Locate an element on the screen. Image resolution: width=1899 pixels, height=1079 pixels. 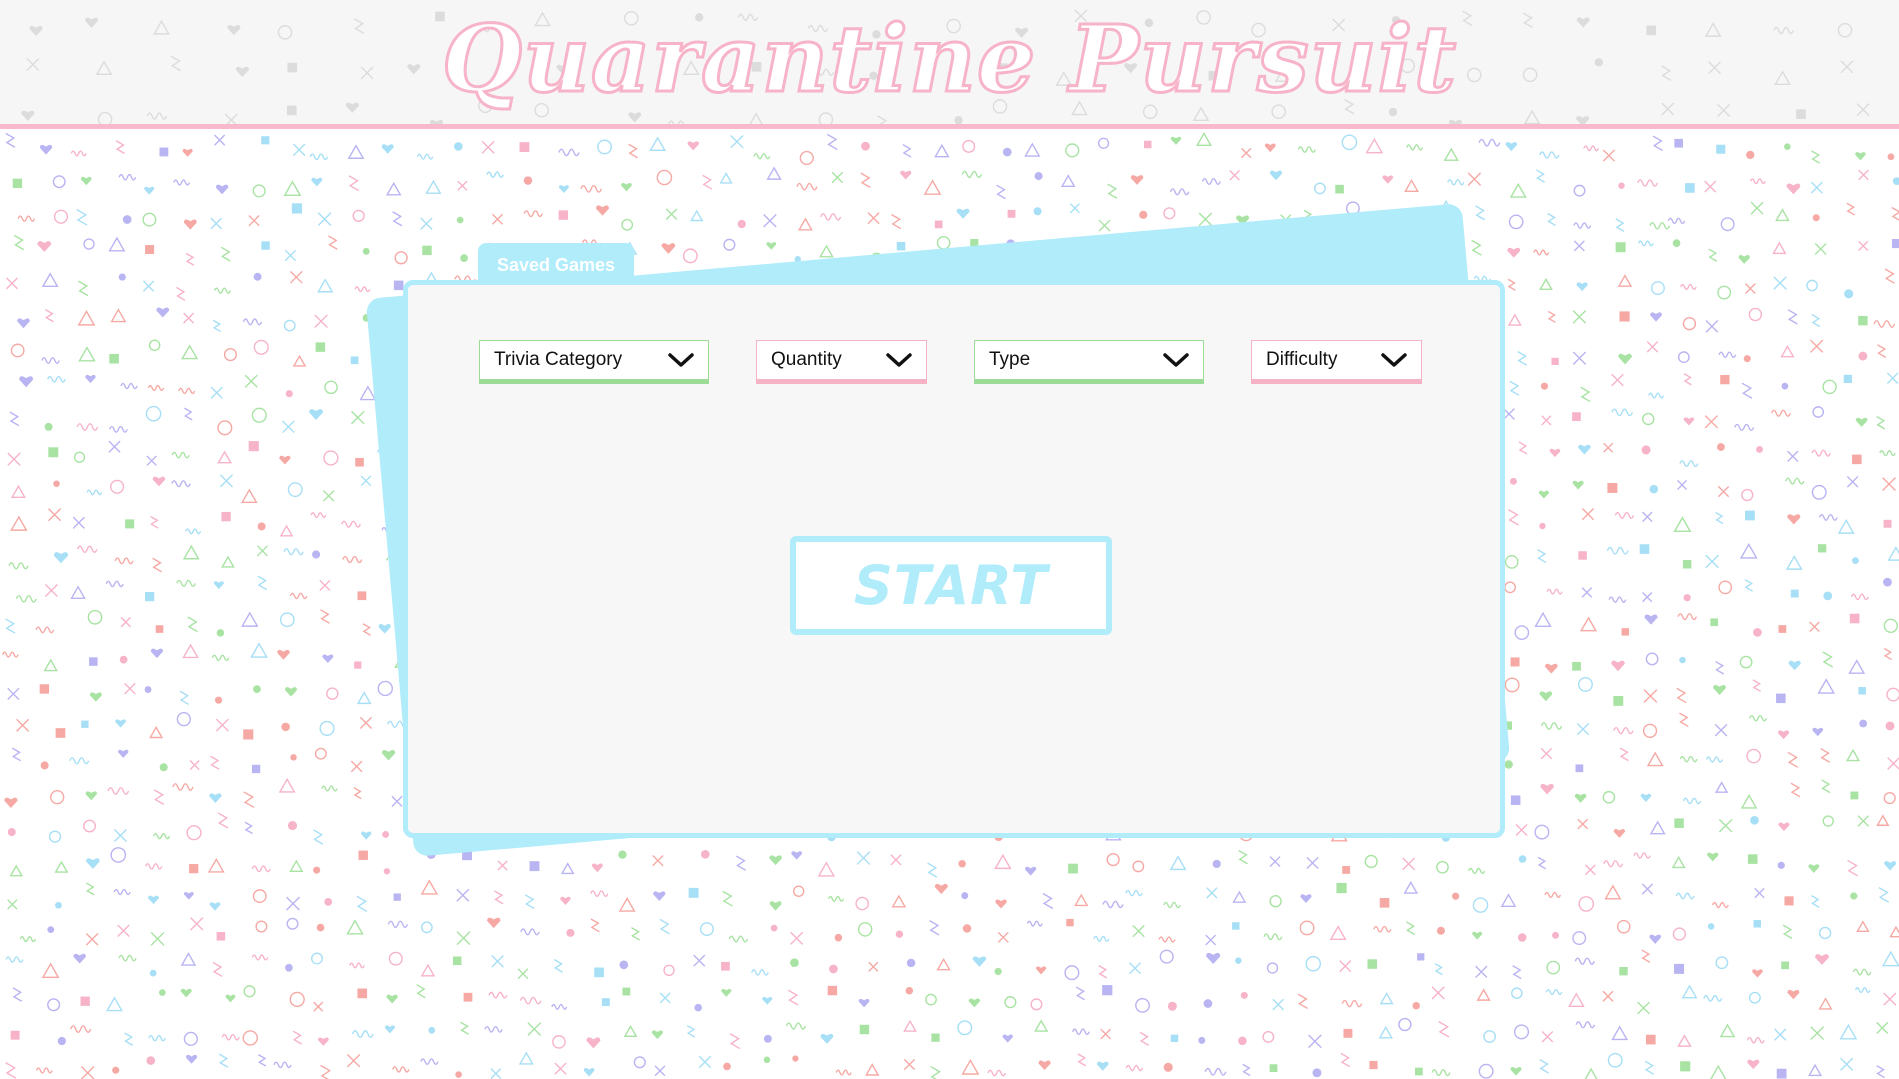
difficulty-label: Difficulty is located at coordinates (1302, 359).